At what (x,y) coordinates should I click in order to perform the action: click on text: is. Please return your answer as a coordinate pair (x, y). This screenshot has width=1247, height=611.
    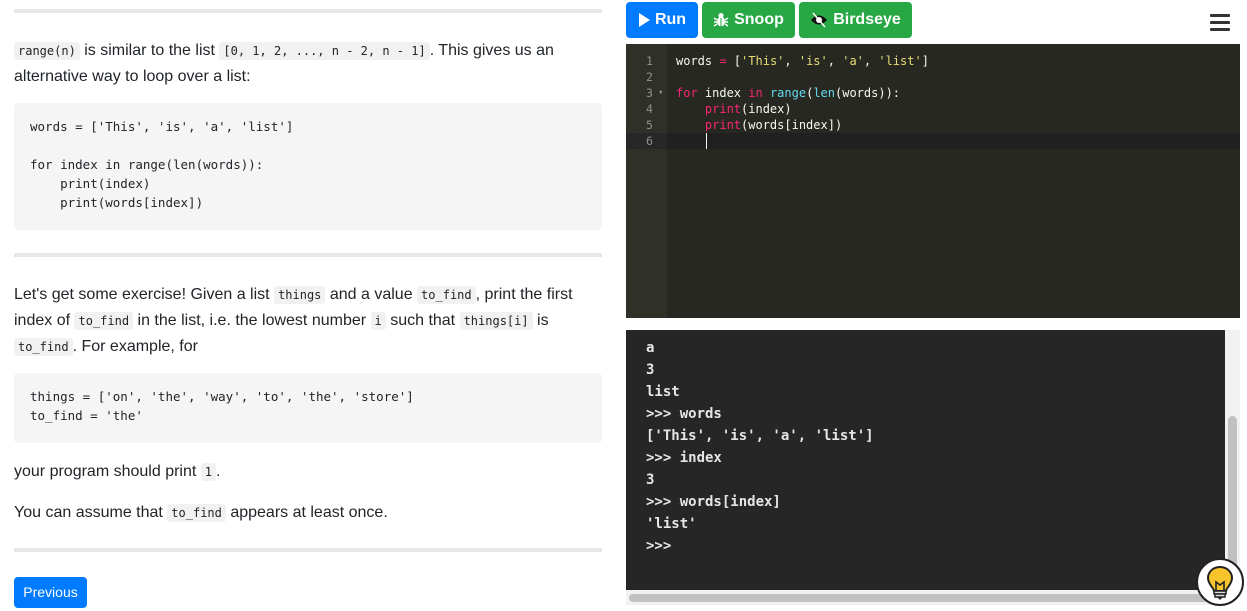
    Looking at the image, I should click on (540, 320).